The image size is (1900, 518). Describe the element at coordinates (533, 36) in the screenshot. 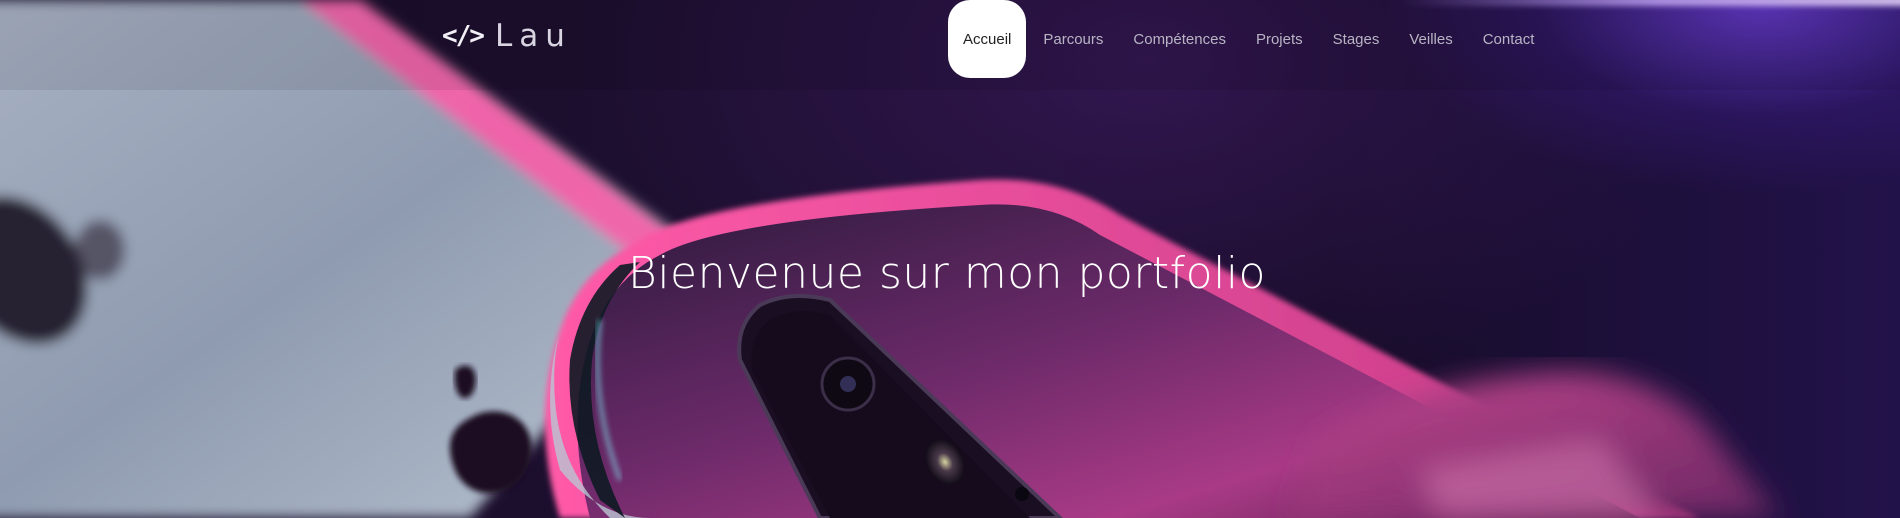

I see `brand-name: Lau` at that location.